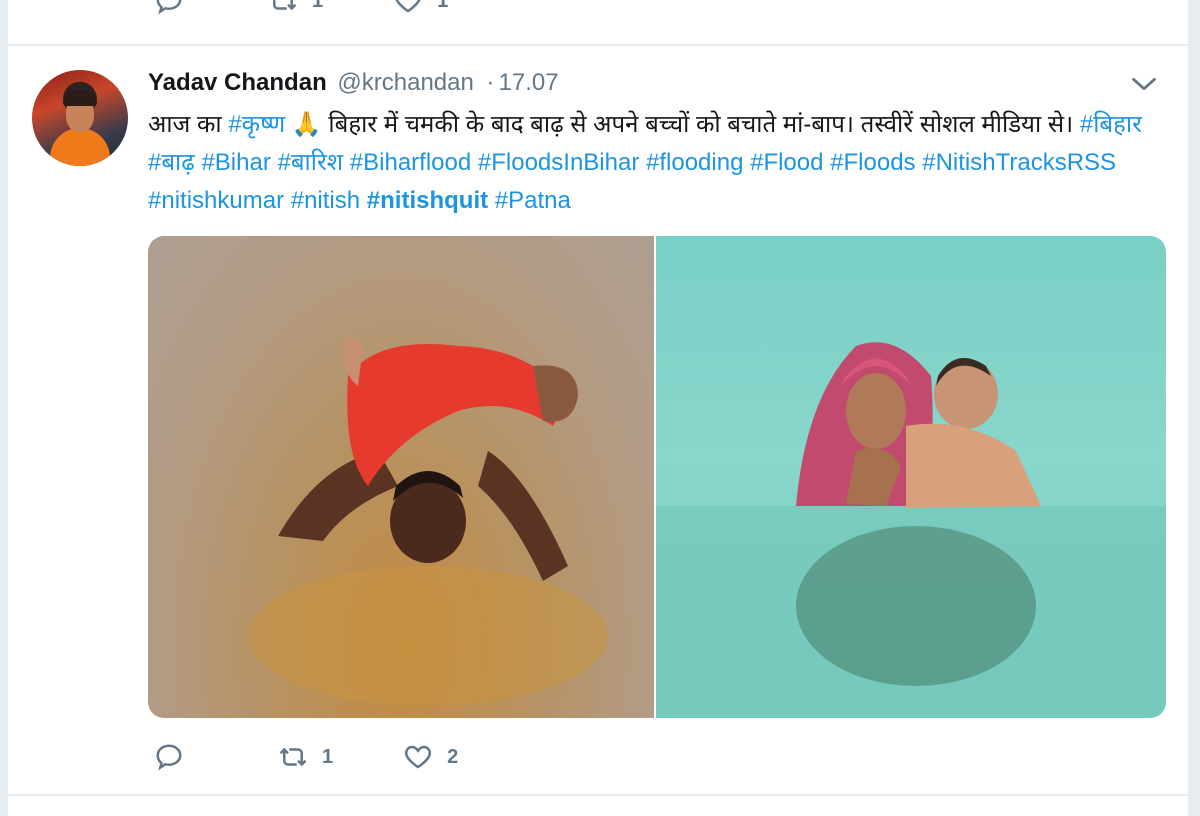 The width and height of the screenshot is (1200, 816). I want to click on hashtag-link: #Flood, so click(786, 162).